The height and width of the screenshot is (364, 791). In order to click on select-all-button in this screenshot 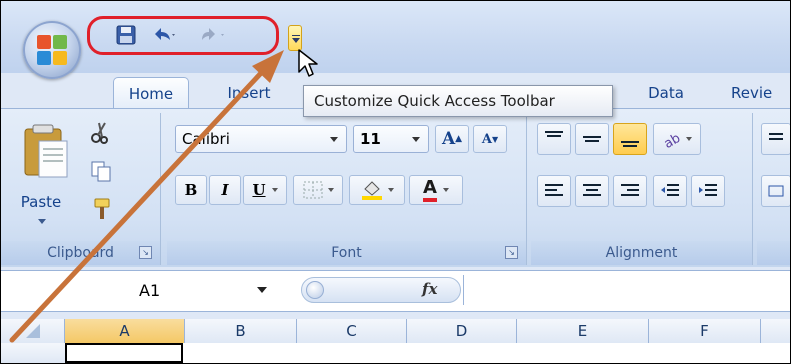, I will do `click(33, 331)`.